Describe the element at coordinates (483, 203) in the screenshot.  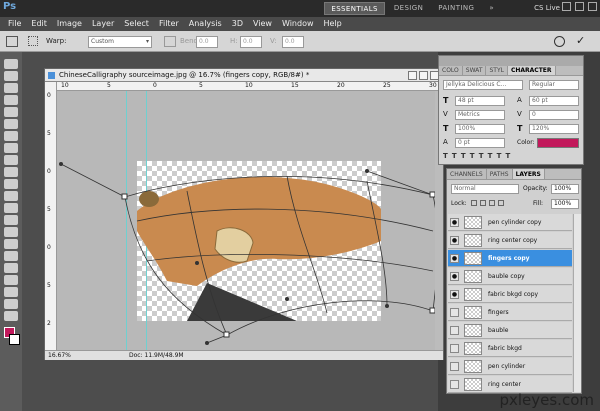
I see `lock-pixels-icon` at that location.